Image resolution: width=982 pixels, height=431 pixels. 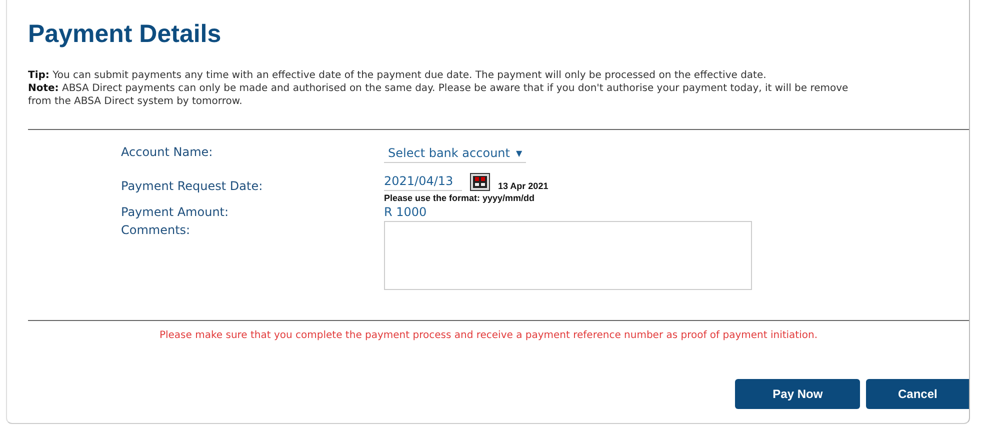 I want to click on note-text: from the ABSA Direct system by tomorrow., so click(x=136, y=101).